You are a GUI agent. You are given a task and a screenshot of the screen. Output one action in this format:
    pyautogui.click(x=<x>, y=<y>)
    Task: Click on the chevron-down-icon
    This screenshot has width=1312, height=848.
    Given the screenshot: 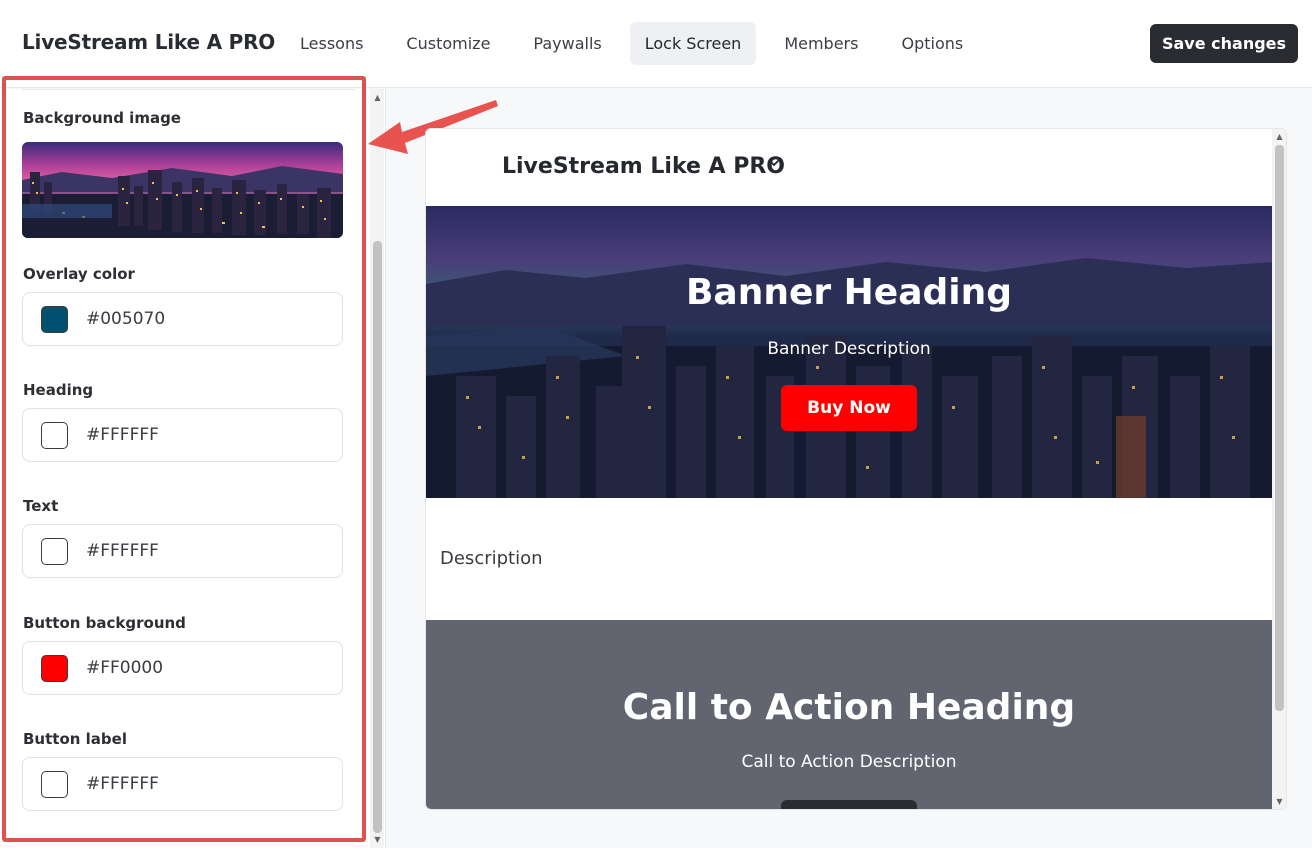 What is the action you would take?
    pyautogui.click(x=774, y=163)
    